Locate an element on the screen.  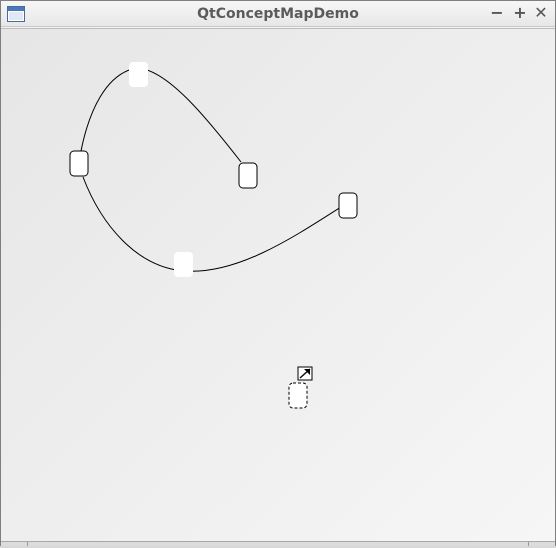
resize-arrow-icon is located at coordinates (305, 373).